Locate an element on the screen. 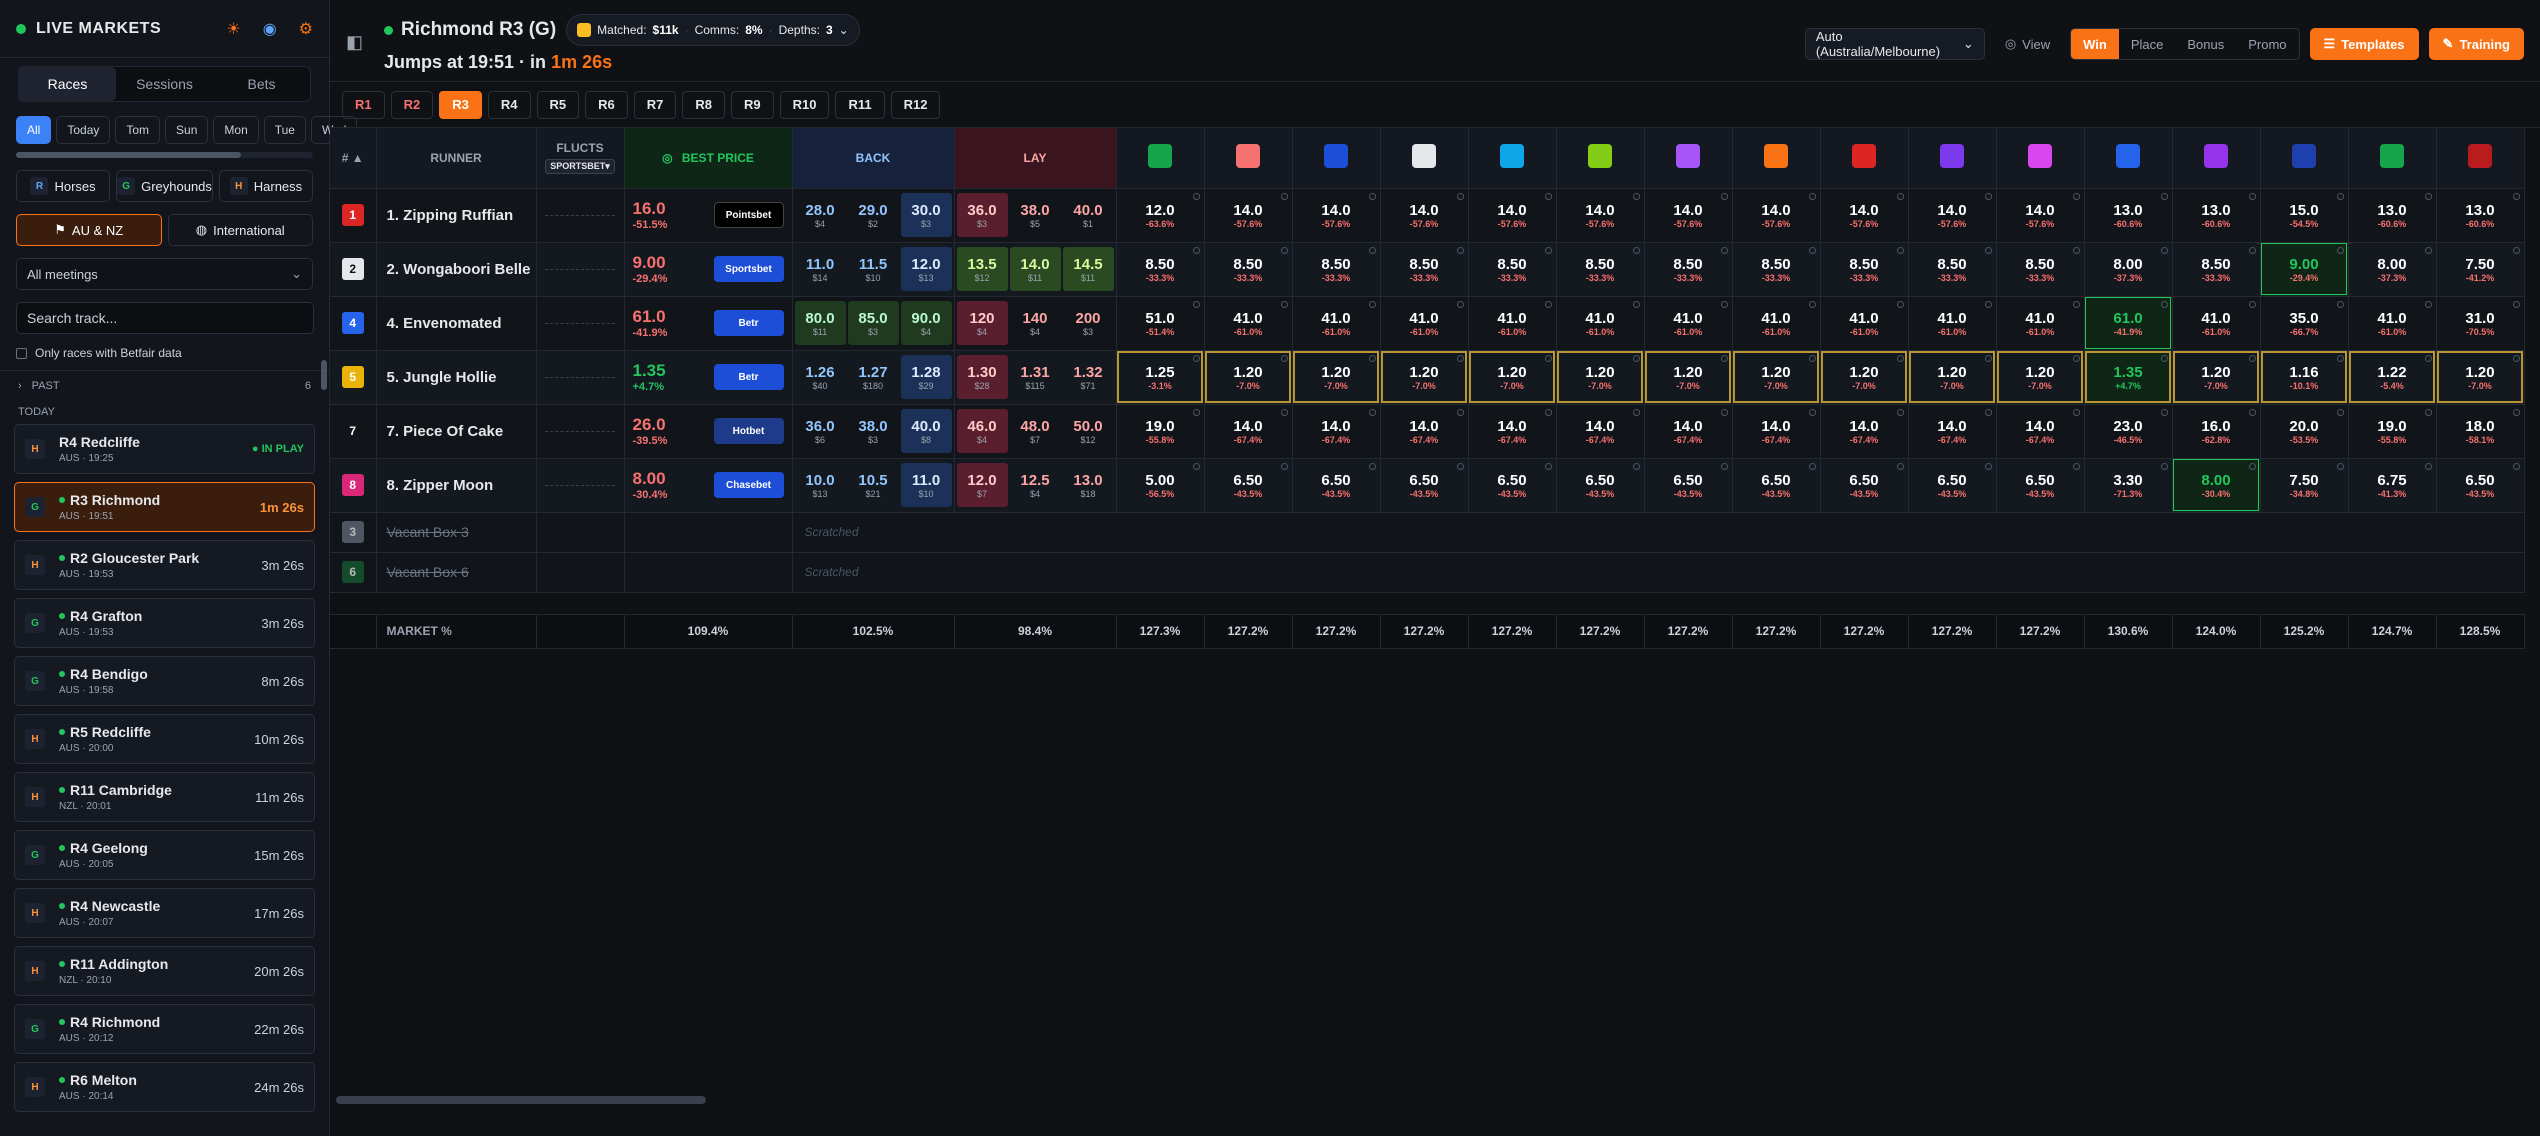 Image resolution: width=2540 pixels, height=1136 pixels. lay-price-button: 1.30 $28 is located at coordinates (982, 377).